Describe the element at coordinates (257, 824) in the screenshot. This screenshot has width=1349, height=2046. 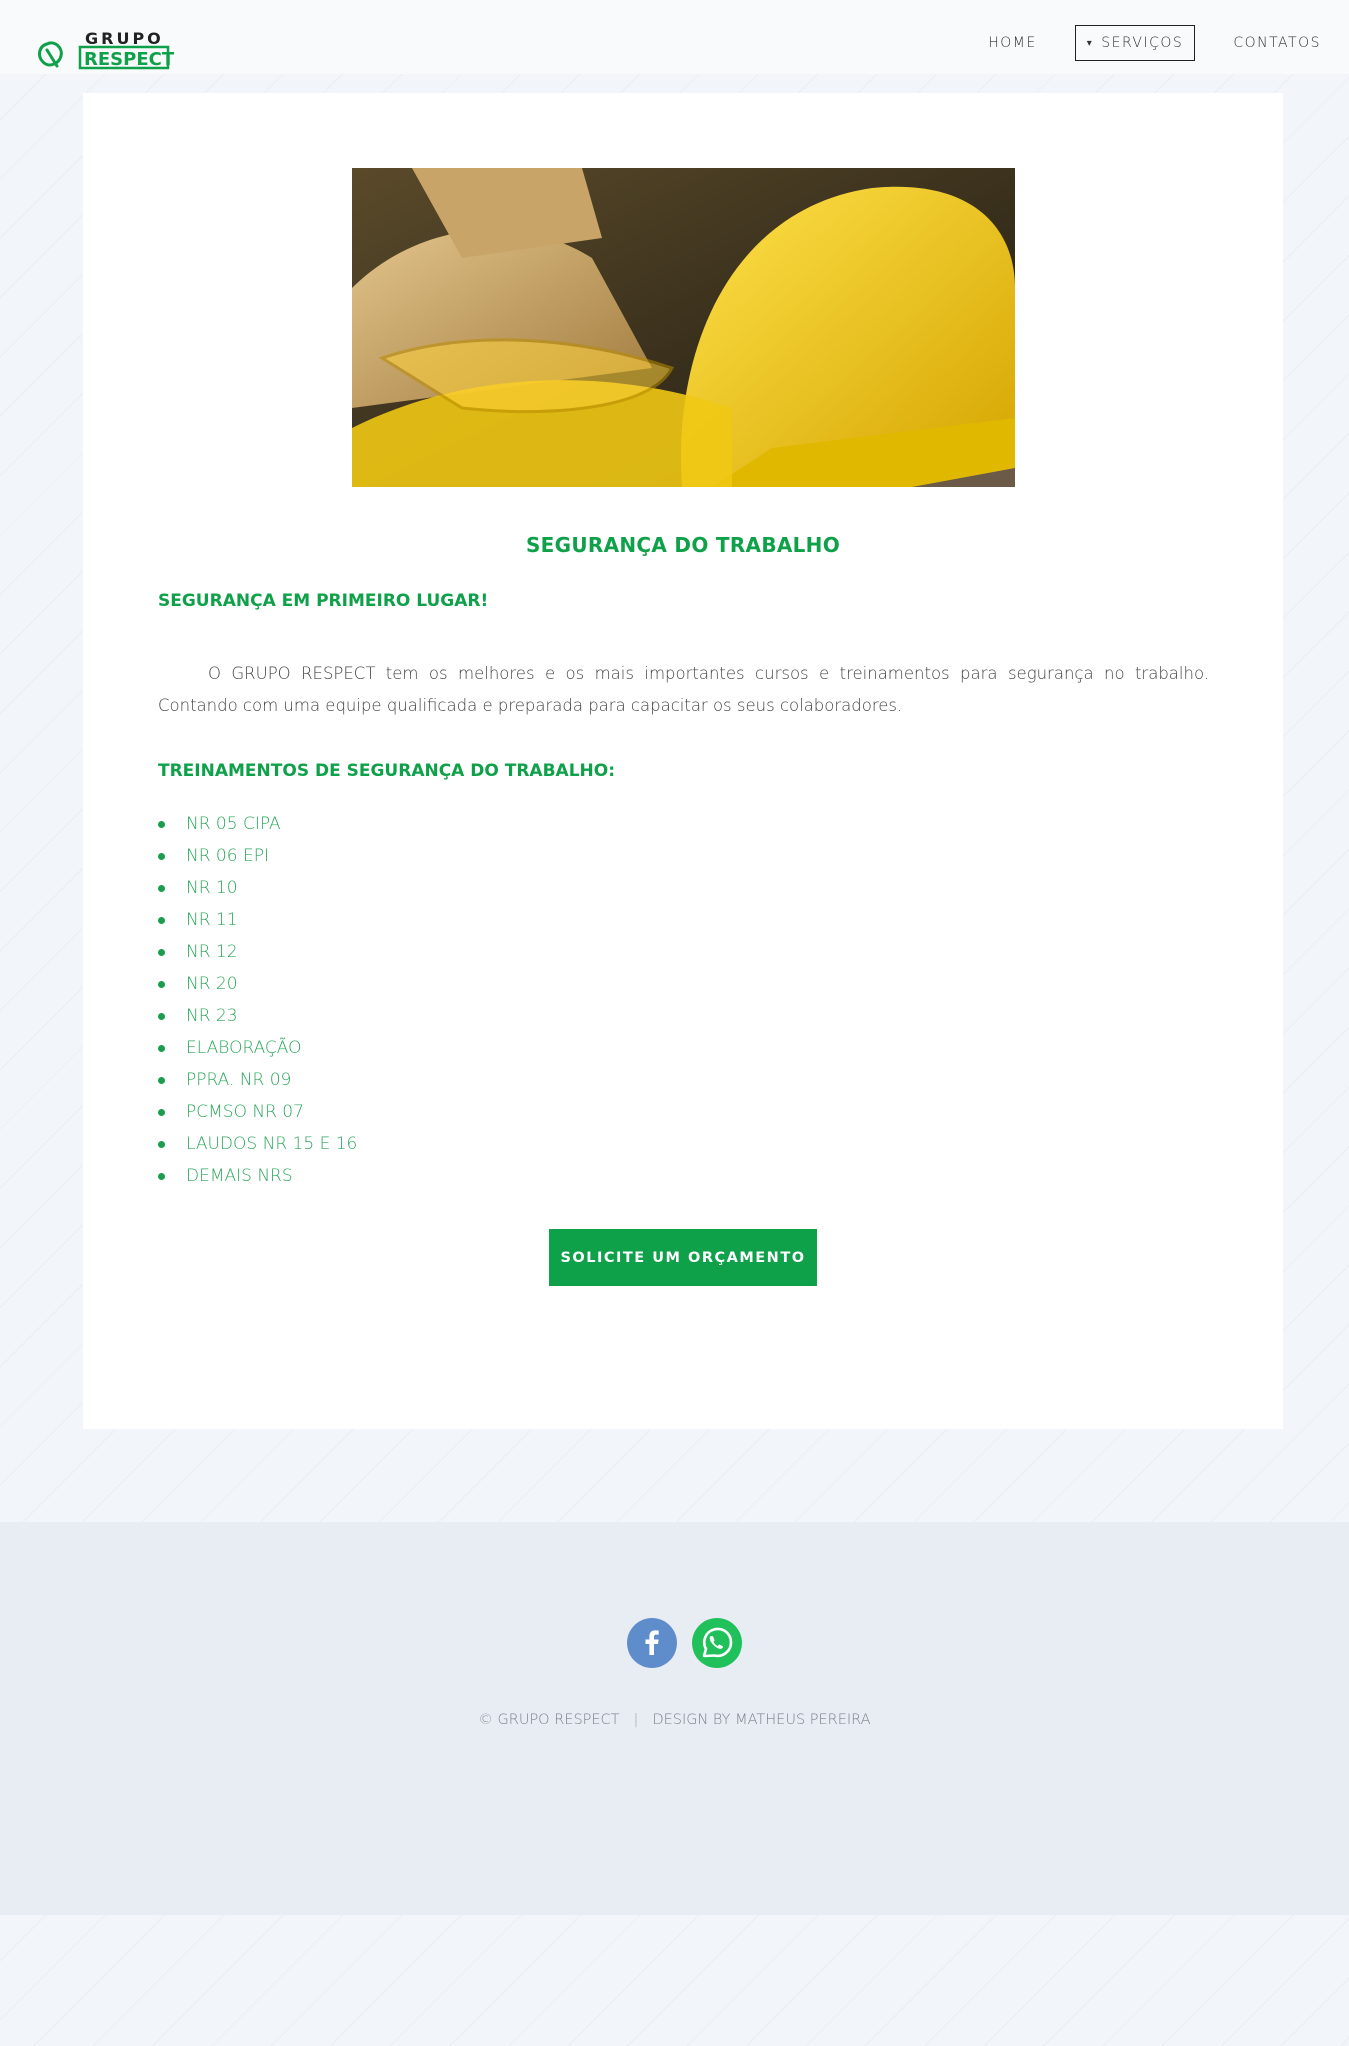
I see `list-item: NR 05 CIPA` at that location.